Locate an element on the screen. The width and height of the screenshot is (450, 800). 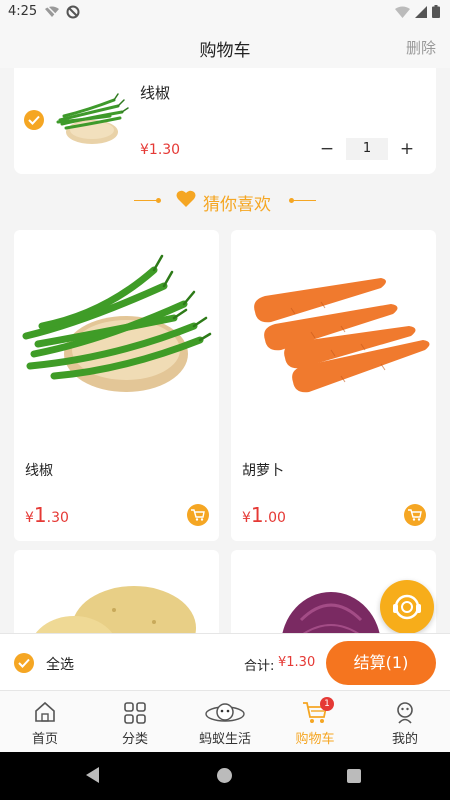
header: 购物车 删除 is located at coordinates (225, 46).